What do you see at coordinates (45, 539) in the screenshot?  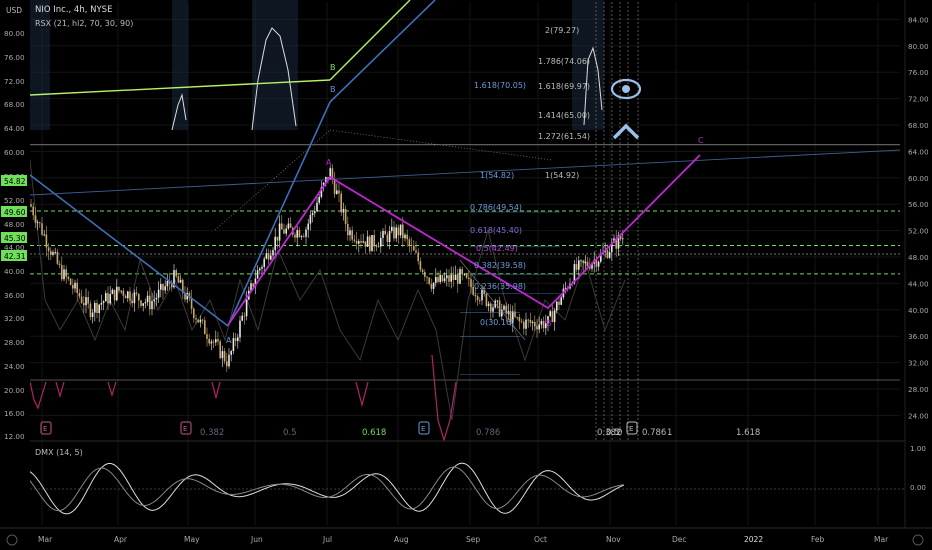 I see `time-label: Mar` at bounding box center [45, 539].